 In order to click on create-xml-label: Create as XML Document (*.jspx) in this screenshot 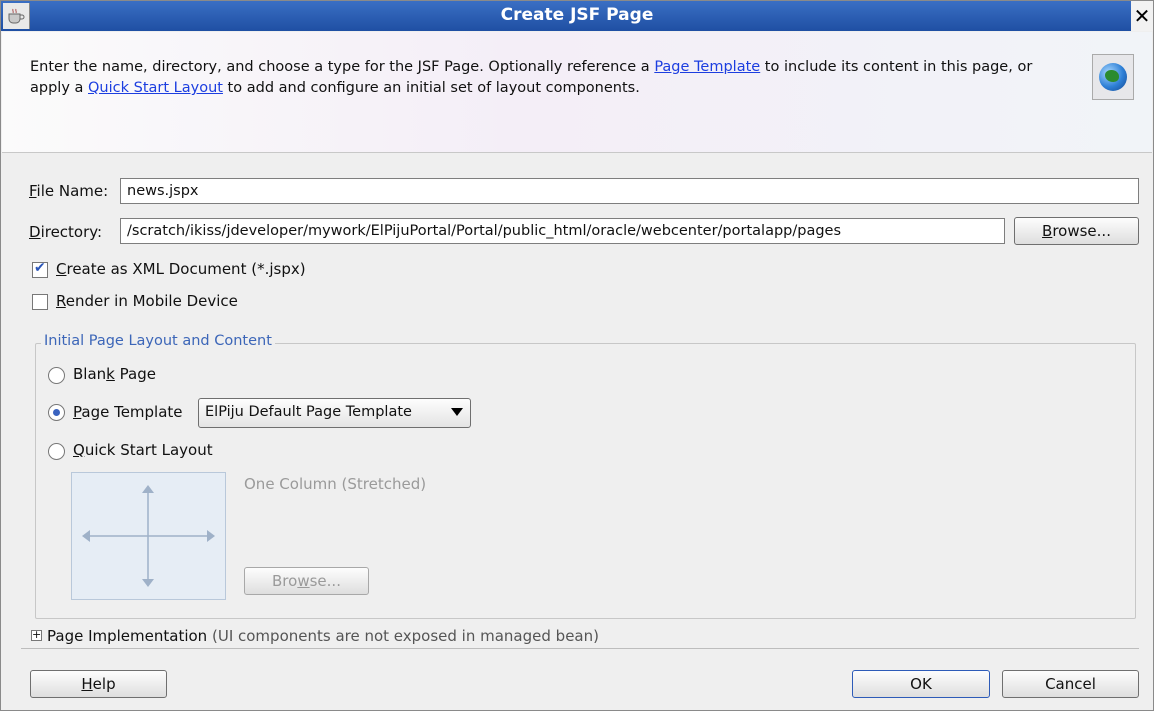, I will do `click(181, 269)`.